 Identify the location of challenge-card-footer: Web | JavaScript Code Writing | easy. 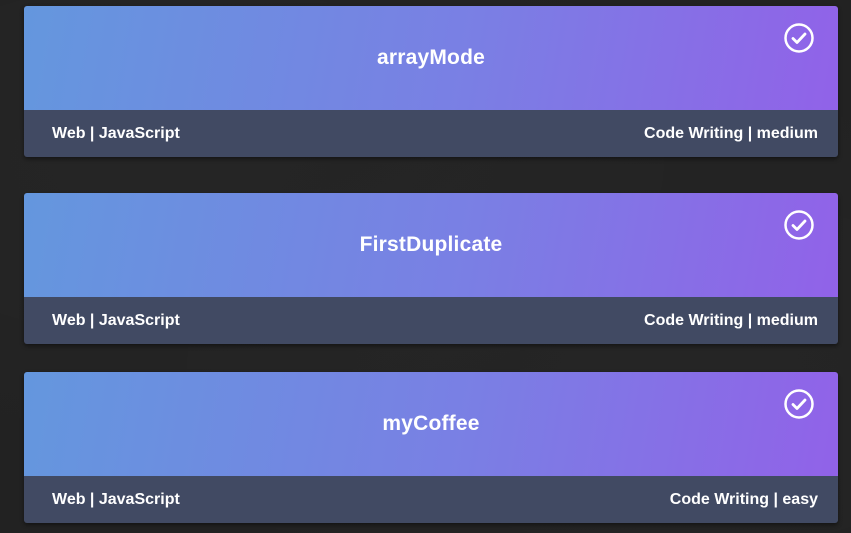
(431, 499).